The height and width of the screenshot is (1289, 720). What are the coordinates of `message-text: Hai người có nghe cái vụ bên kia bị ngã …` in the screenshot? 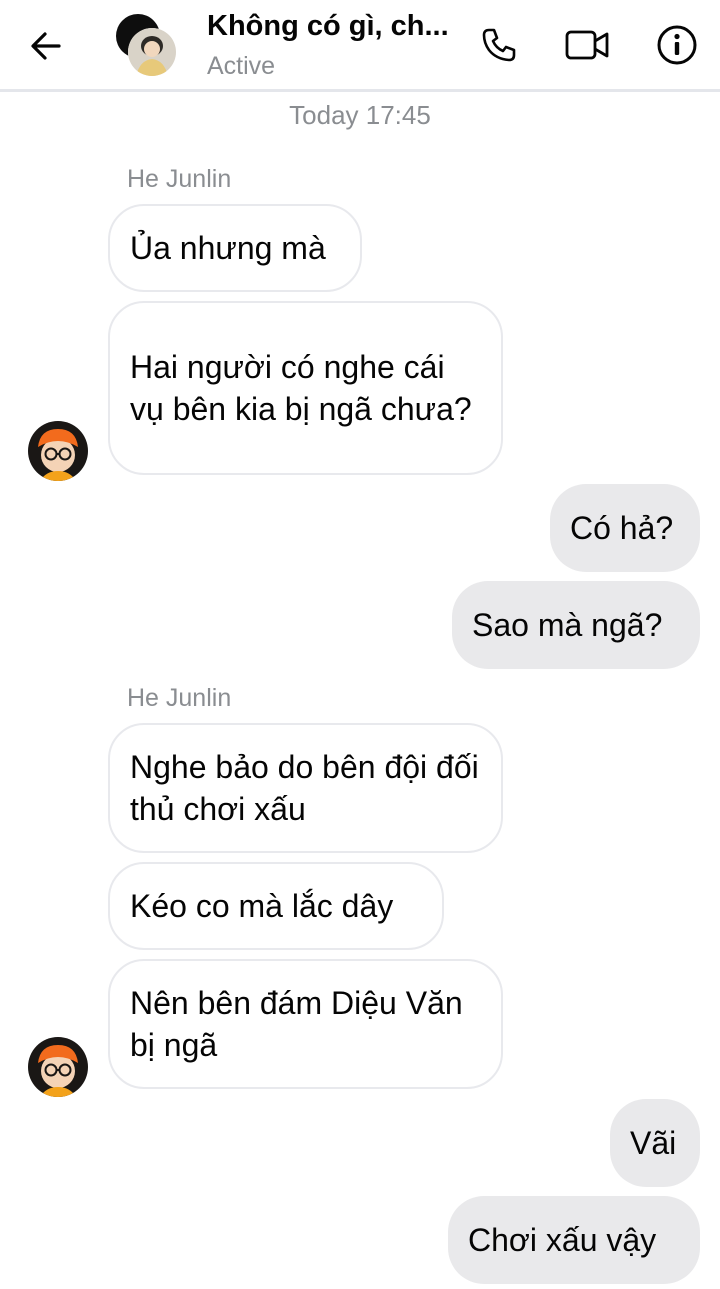 It's located at (301, 388).